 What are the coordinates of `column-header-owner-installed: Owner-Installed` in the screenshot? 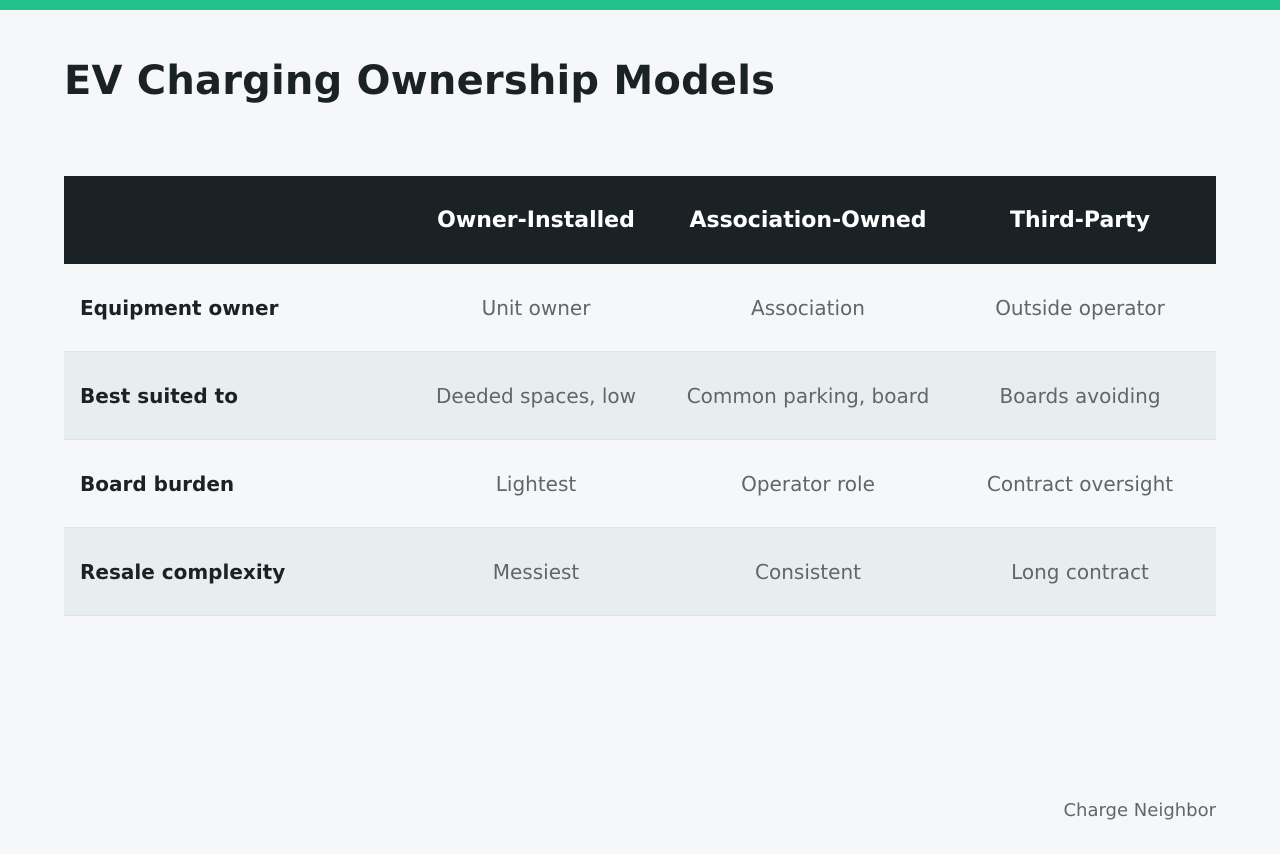 It's located at (536, 220).